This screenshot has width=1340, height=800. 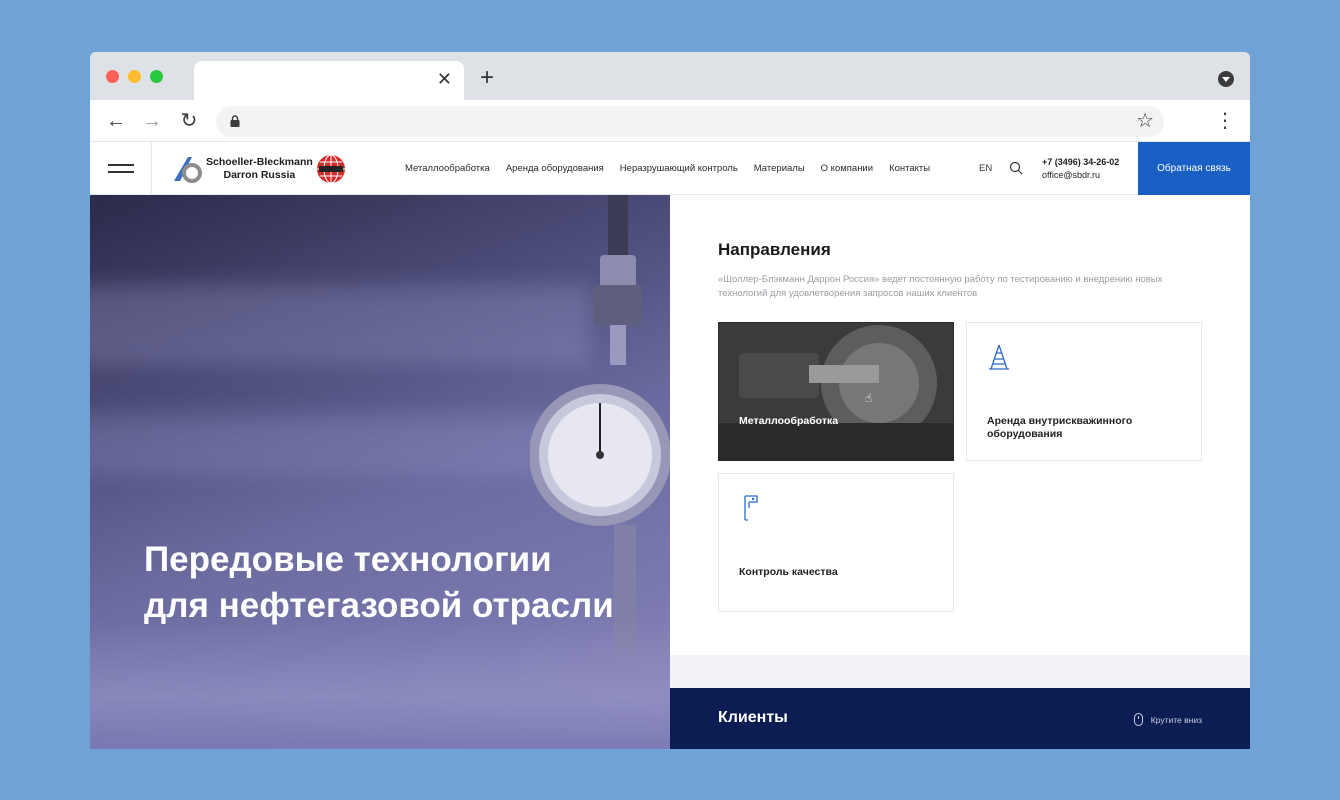 What do you see at coordinates (1080, 175) in the screenshot?
I see `email-link: office@sbdr.ru` at bounding box center [1080, 175].